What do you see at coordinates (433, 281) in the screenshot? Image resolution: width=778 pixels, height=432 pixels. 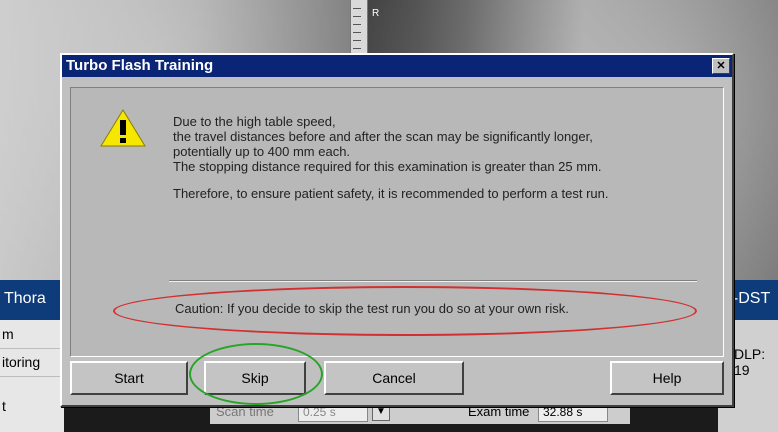 I see `divider` at bounding box center [433, 281].